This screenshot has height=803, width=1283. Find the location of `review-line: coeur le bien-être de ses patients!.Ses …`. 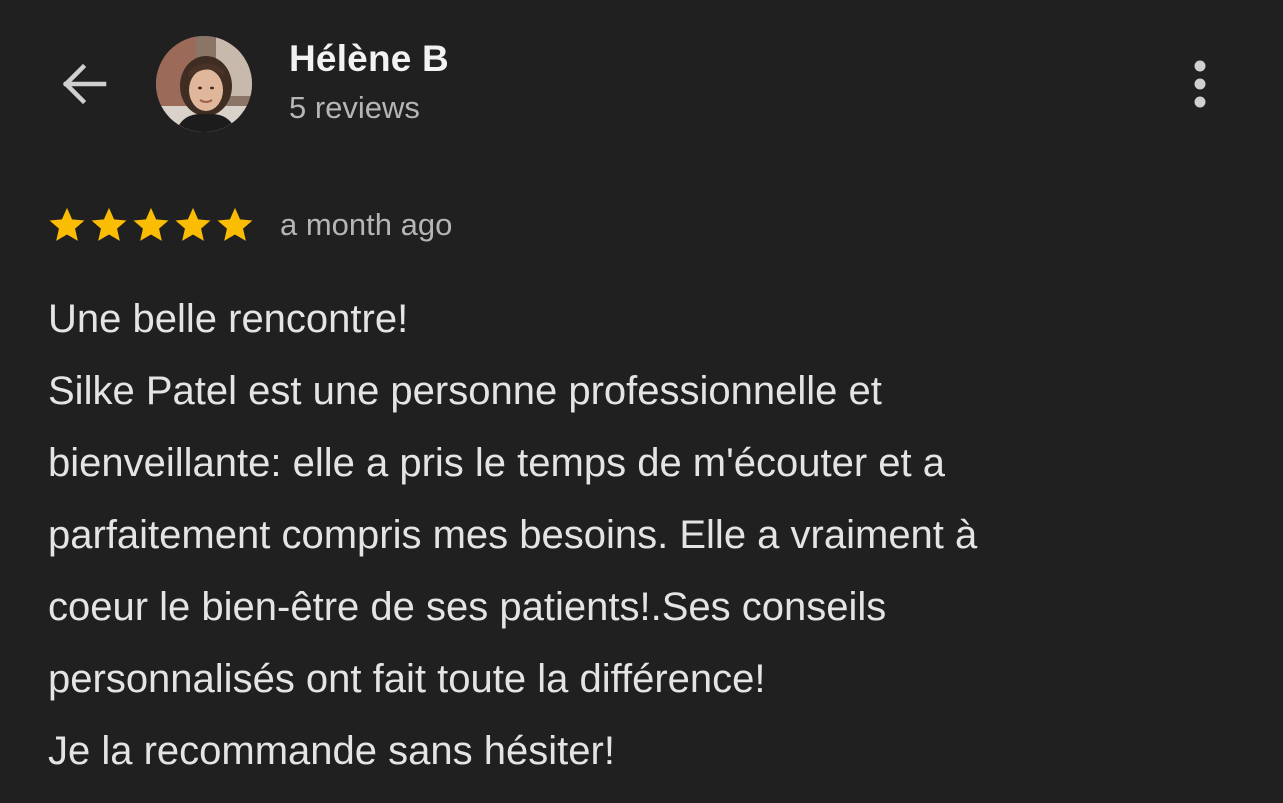

review-line: coeur le bien-être de ses patients!.Ses … is located at coordinates (467, 607).